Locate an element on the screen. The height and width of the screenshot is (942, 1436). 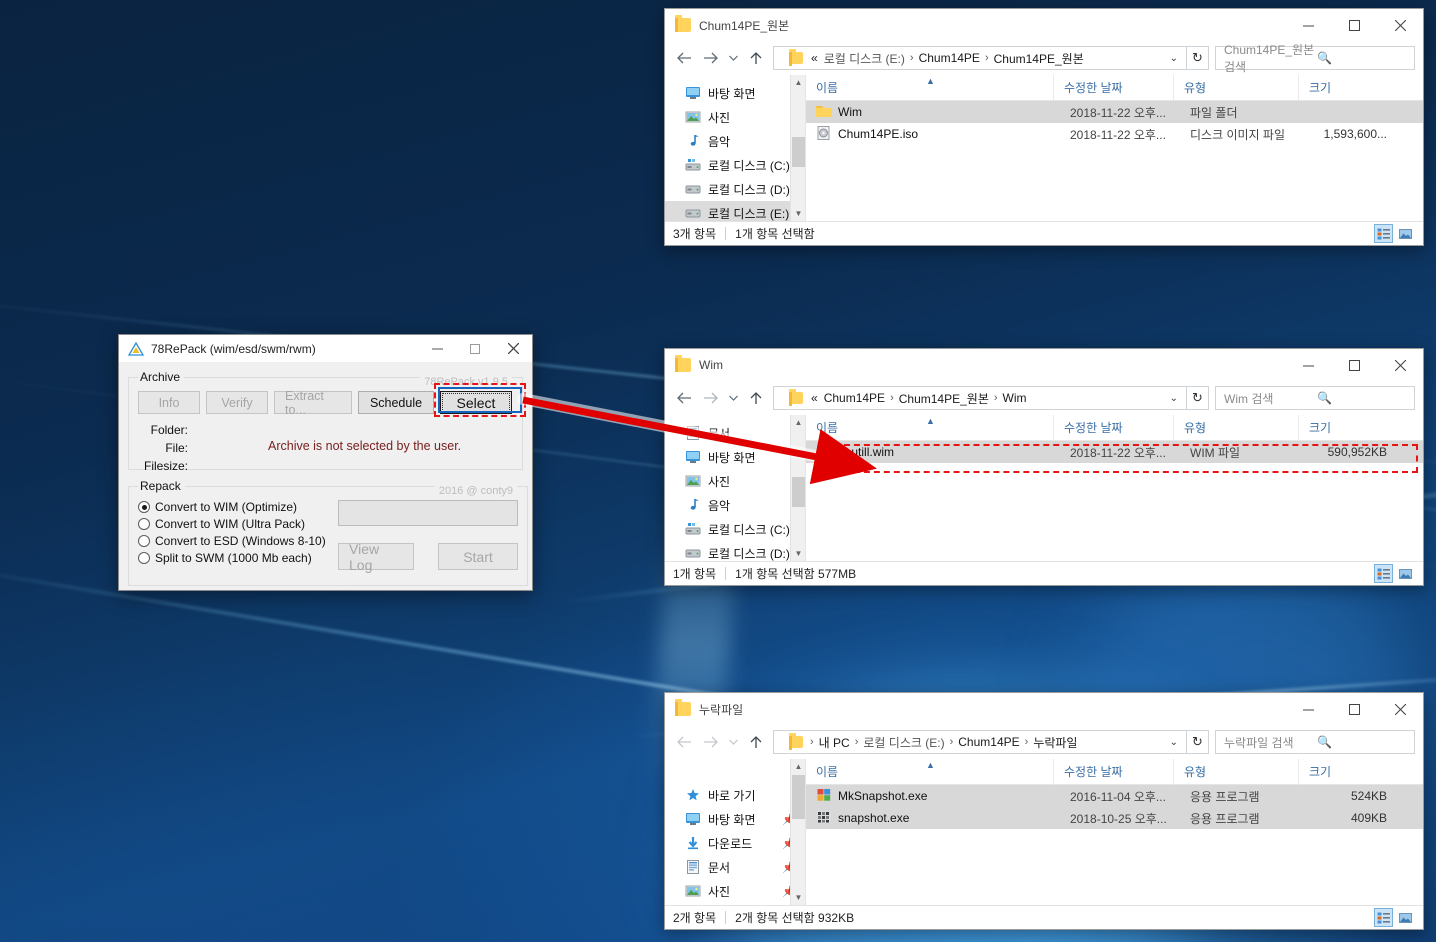
nav-item-pictures: 사진 is located at coordinates (735, 481).